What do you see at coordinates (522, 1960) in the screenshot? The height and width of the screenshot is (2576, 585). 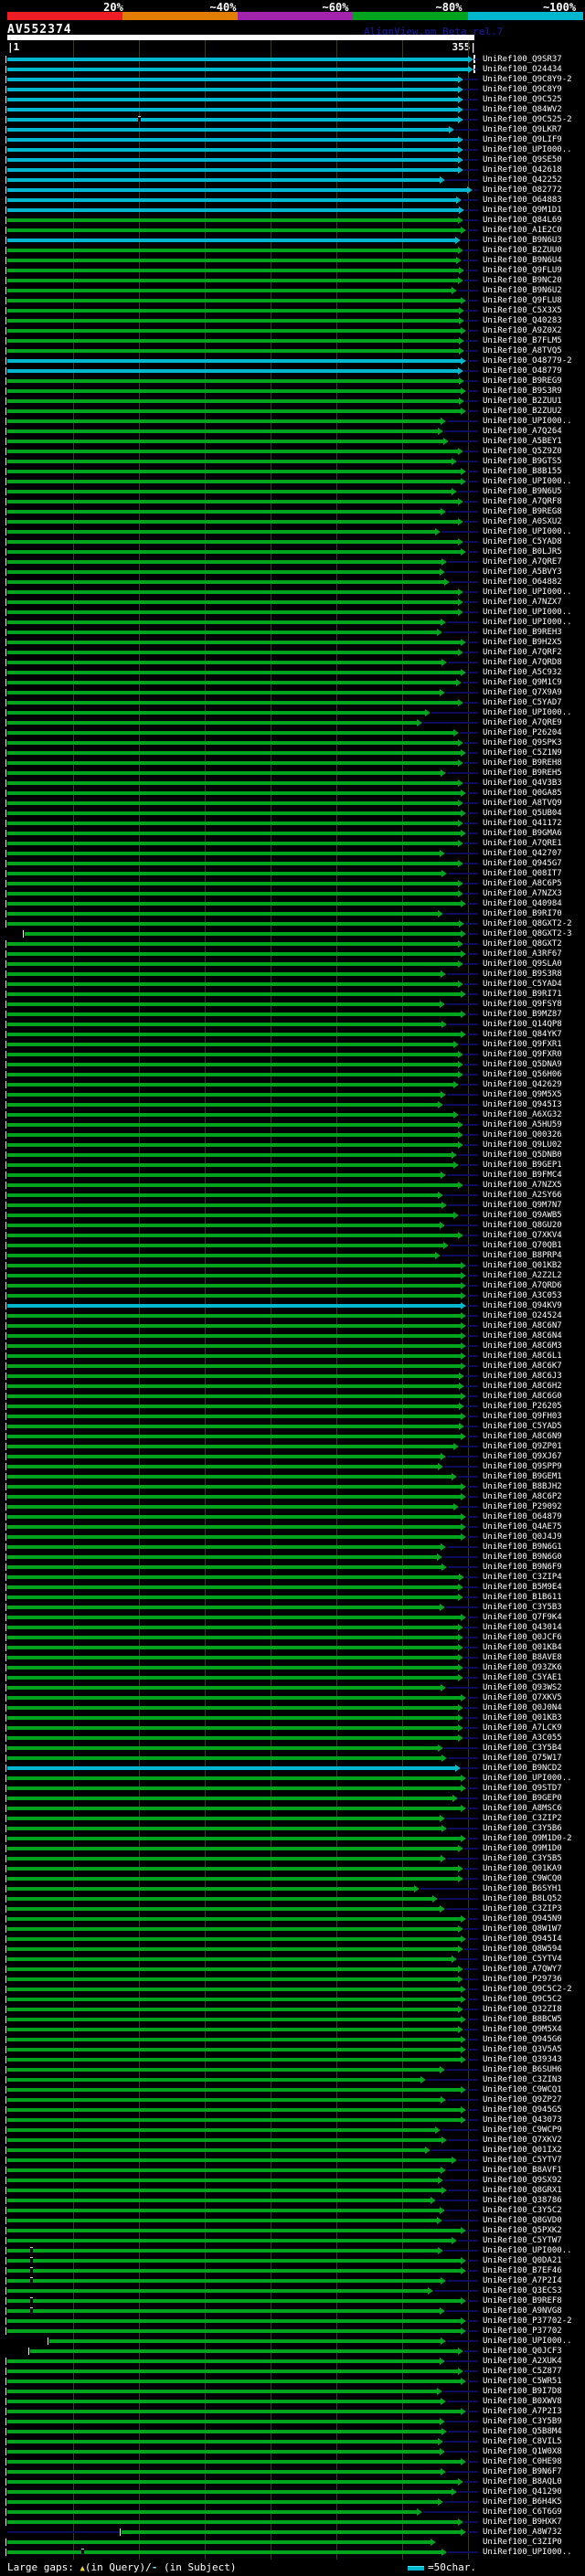 I see `hit-label: UniRef100_C5YTV4` at bounding box center [522, 1960].